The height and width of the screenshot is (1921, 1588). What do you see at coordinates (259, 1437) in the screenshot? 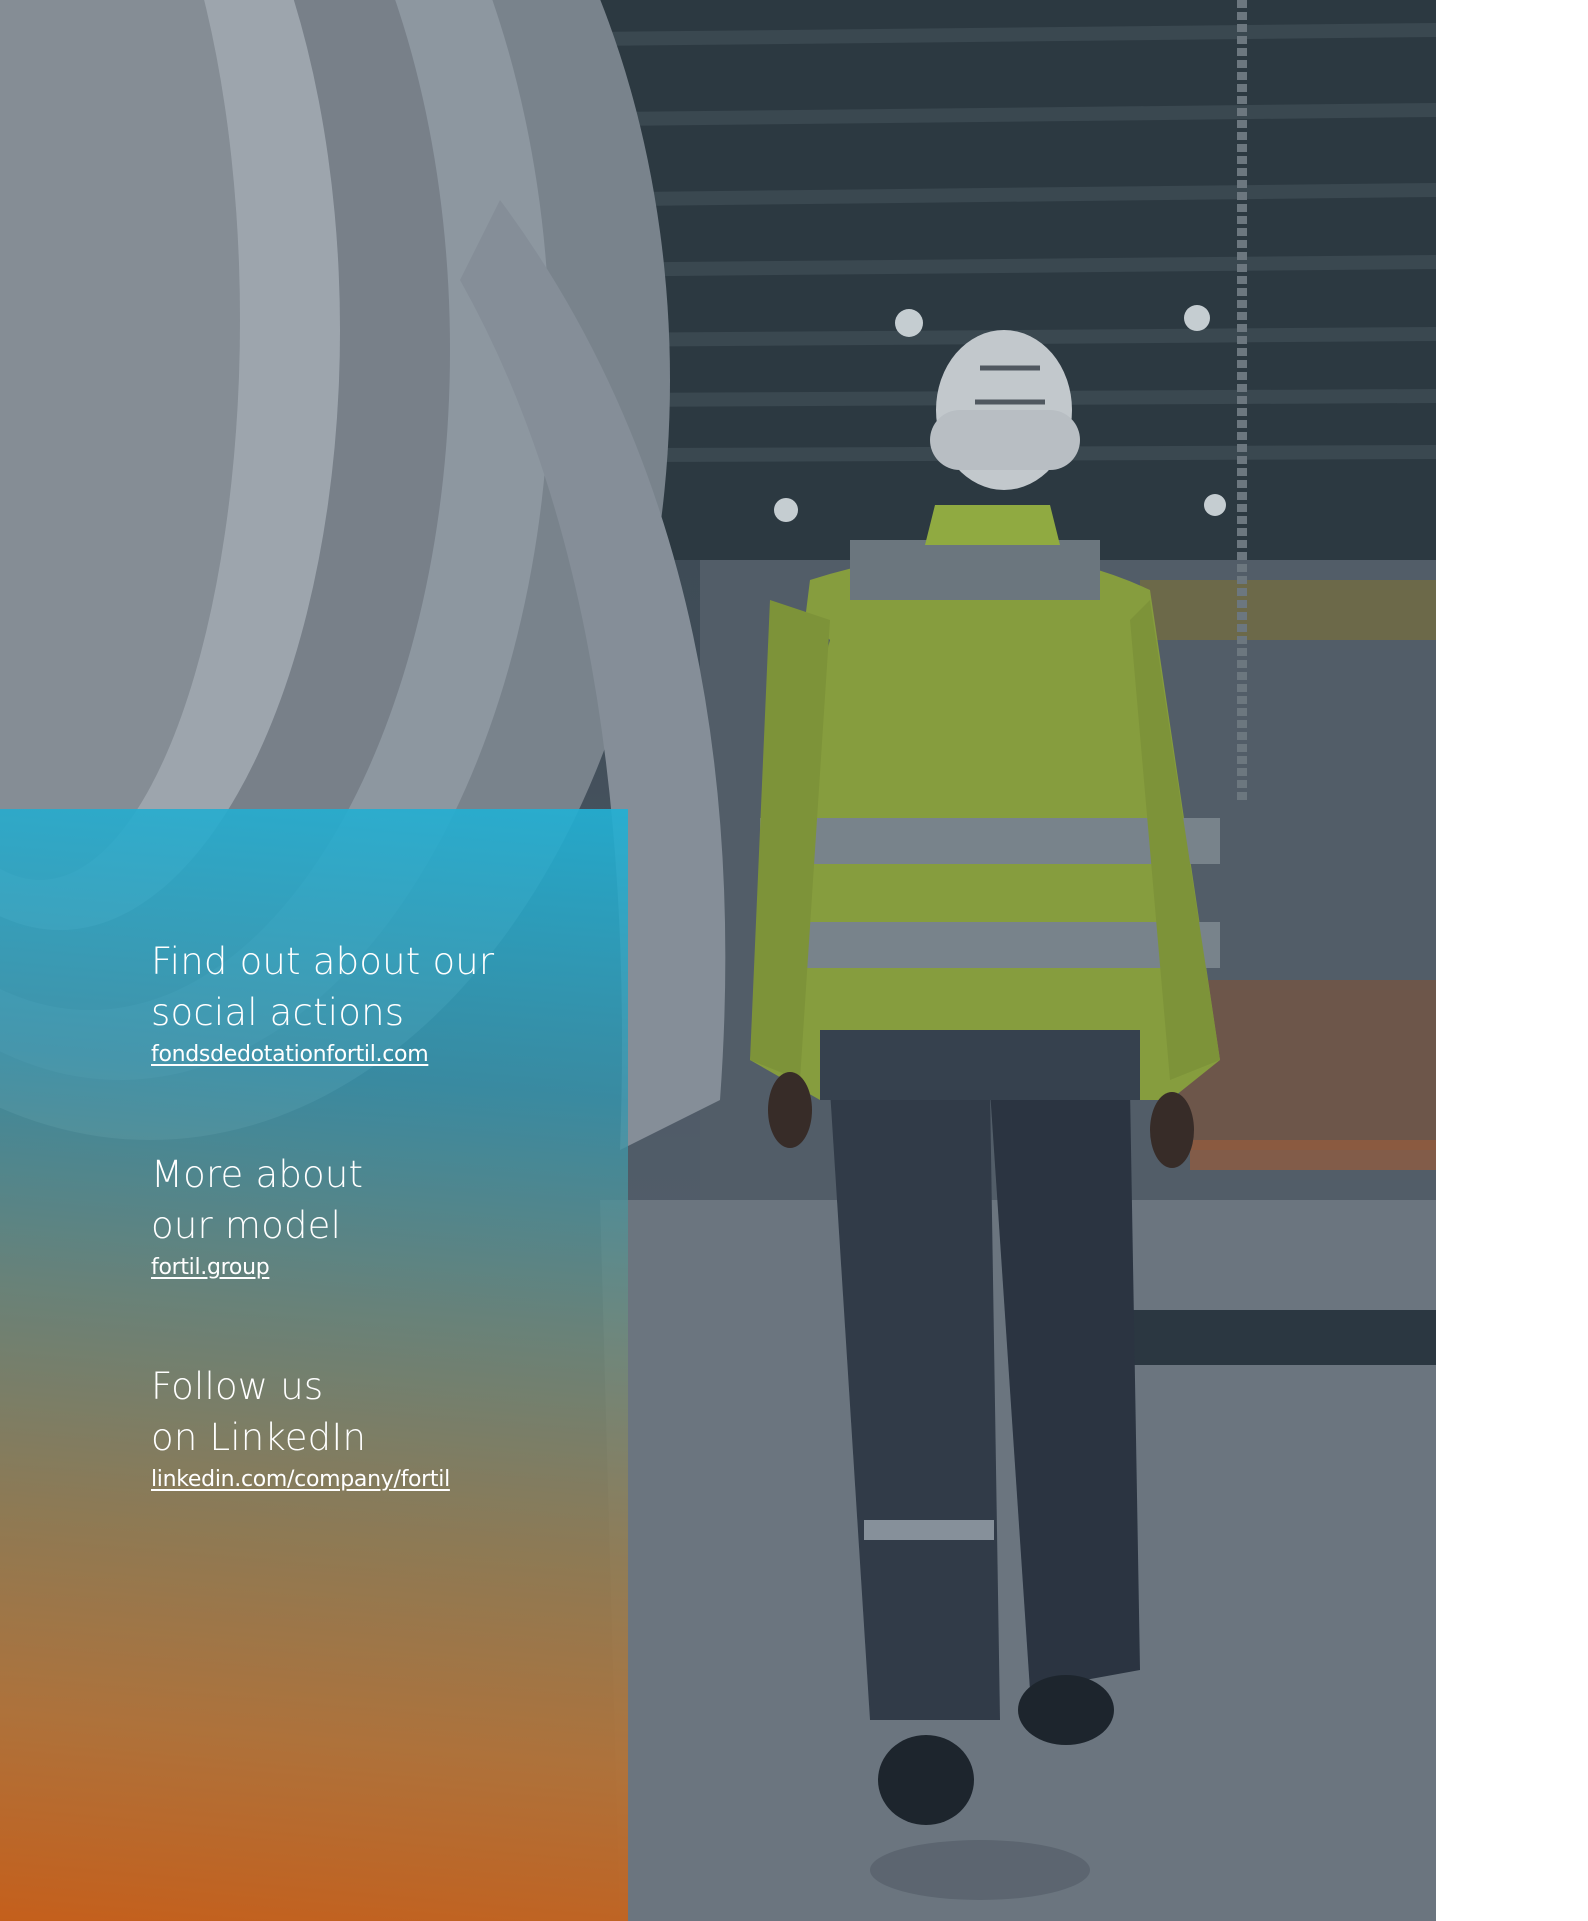
I see `heading-line: on LinkedIn` at bounding box center [259, 1437].